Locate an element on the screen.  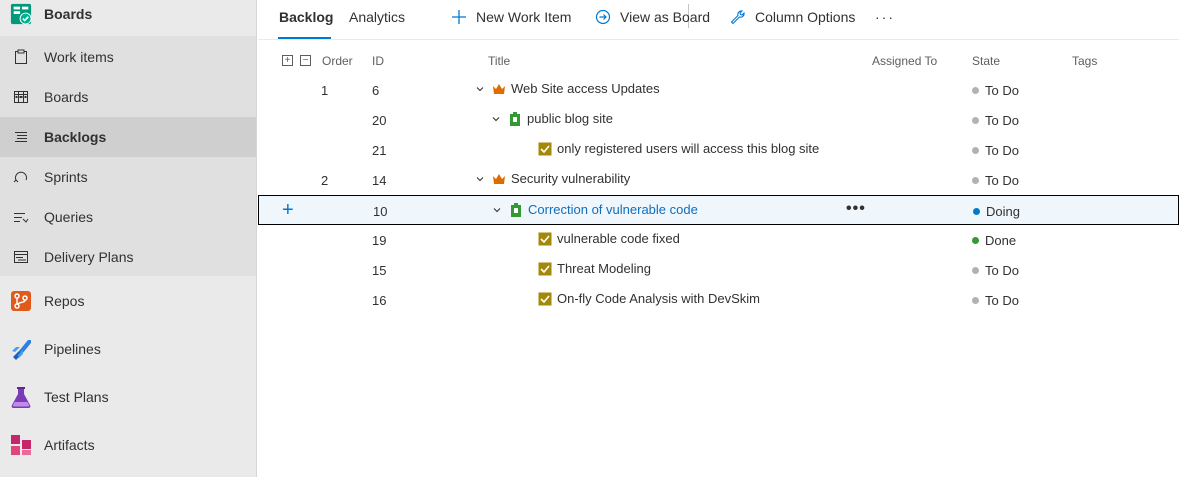
title-cell: On-fly Code Analysis with DevSkim is located at coordinates (649, 298).